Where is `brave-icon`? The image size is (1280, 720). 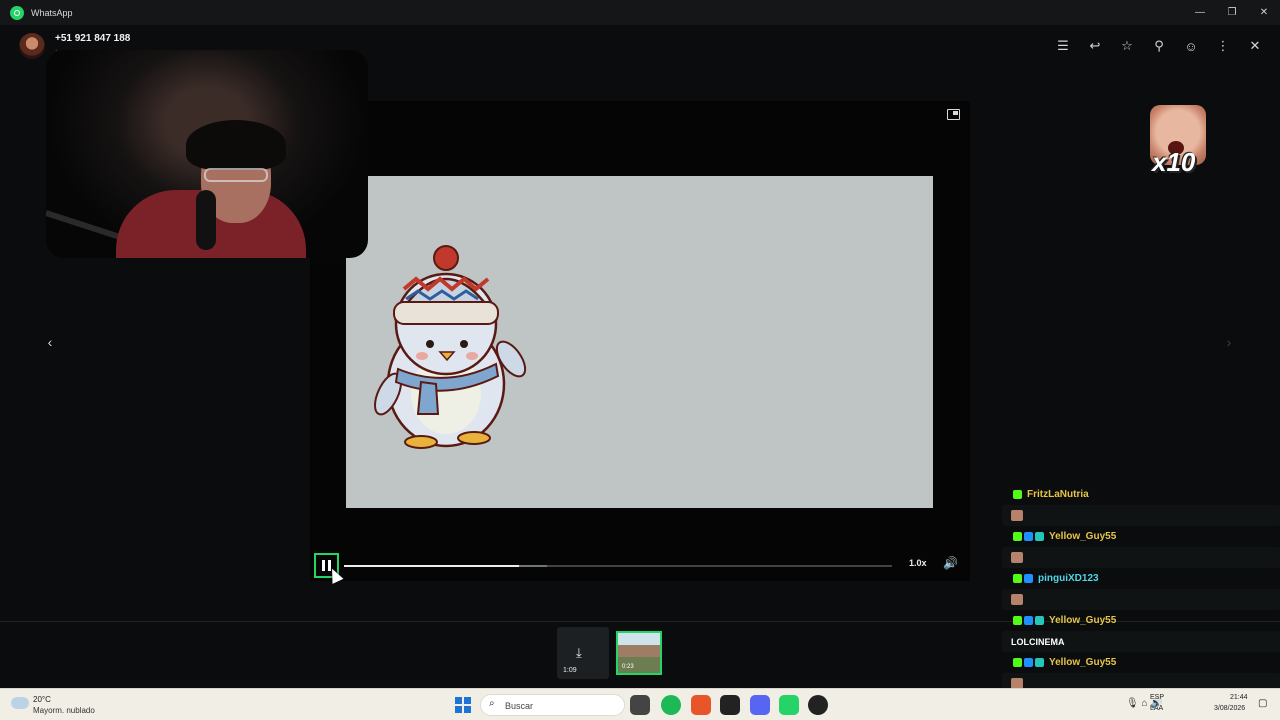
brave-icon is located at coordinates (701, 705).